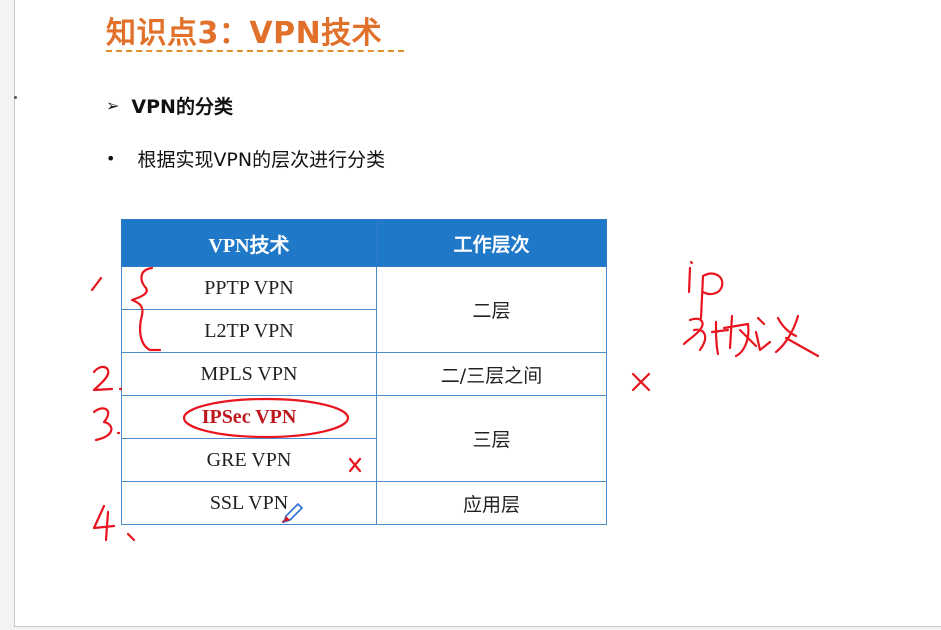 The image size is (941, 630). Describe the element at coordinates (491, 438) in the screenshot. I see `layer-cell: 三层` at that location.